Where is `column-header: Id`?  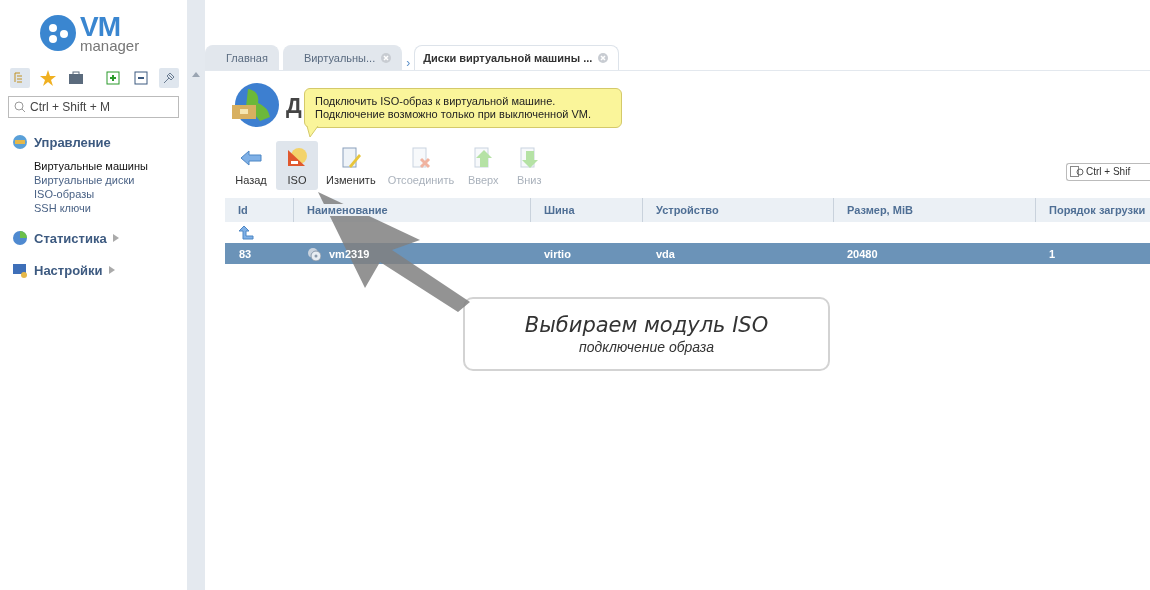 column-header: Id is located at coordinates (243, 210).